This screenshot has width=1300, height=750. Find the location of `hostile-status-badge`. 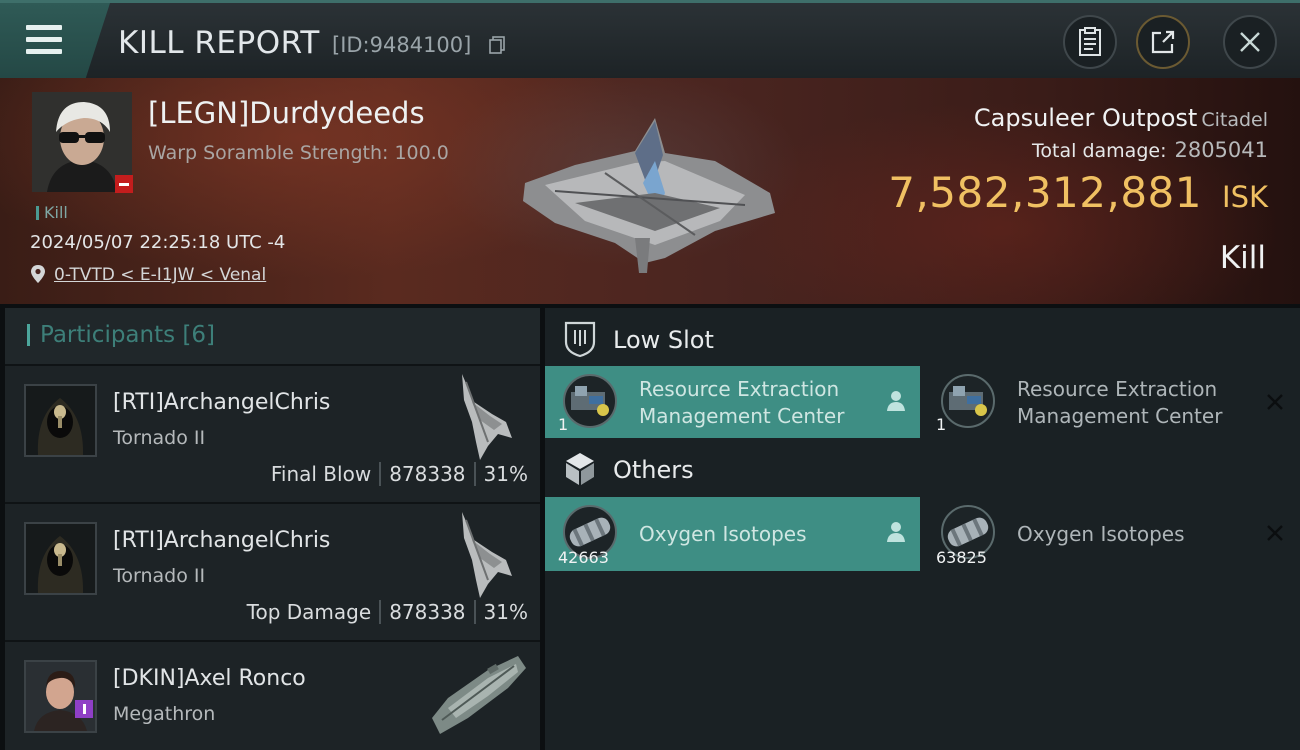

hostile-status-badge is located at coordinates (124, 184).